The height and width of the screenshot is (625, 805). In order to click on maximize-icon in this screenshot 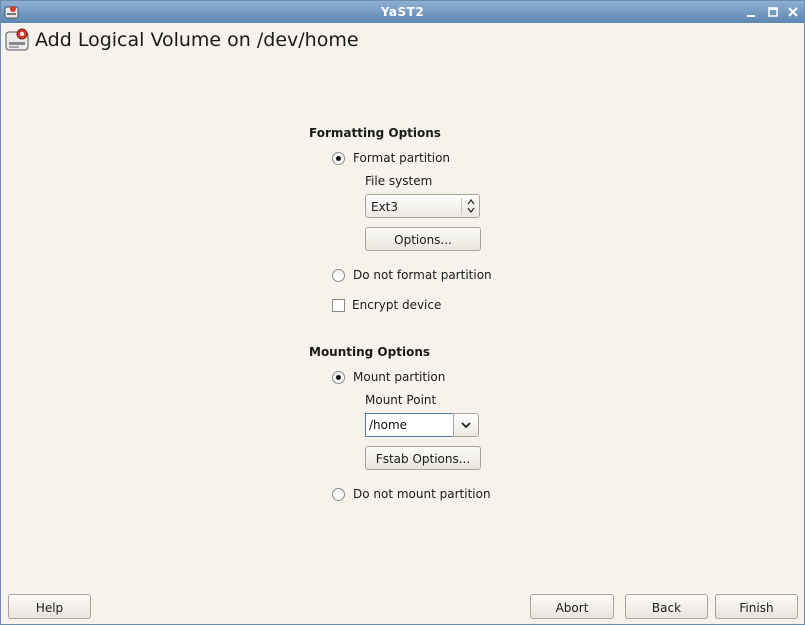, I will do `click(773, 12)`.